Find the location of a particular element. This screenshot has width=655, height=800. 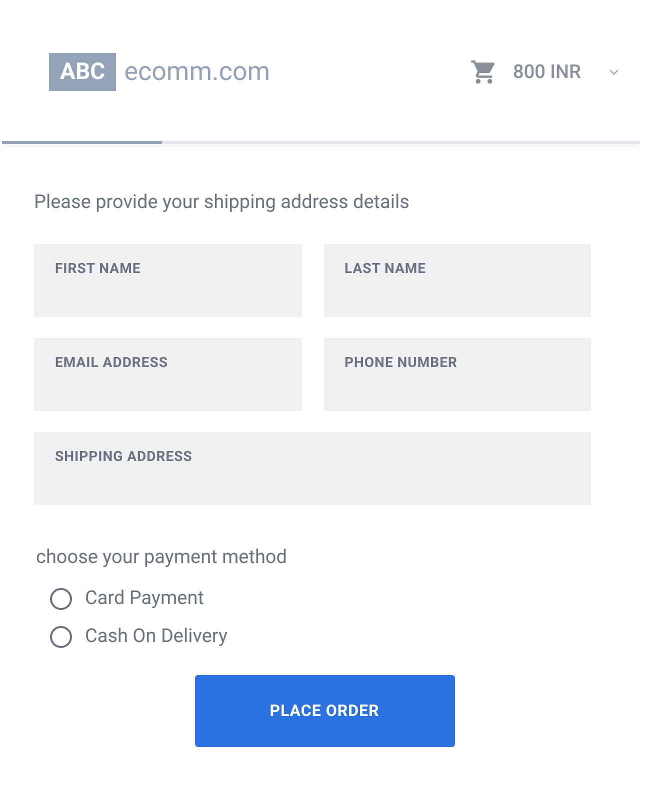

field-label: SHIPPING ADDRESS is located at coordinates (123, 457).